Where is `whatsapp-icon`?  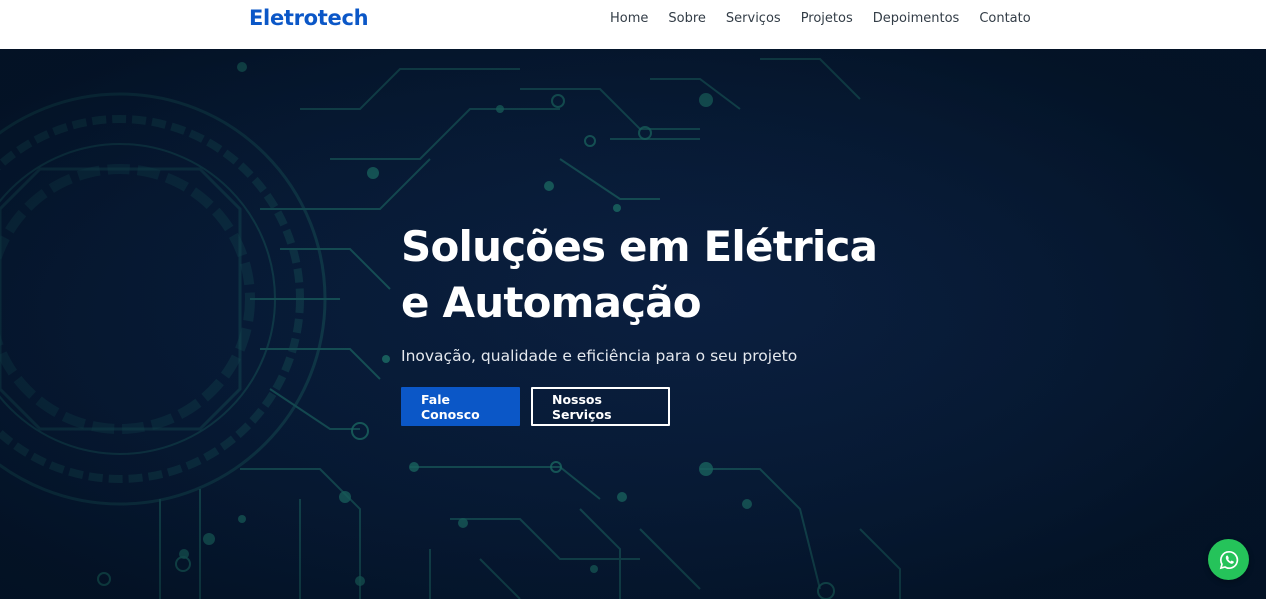
whatsapp-icon is located at coordinates (1228, 559).